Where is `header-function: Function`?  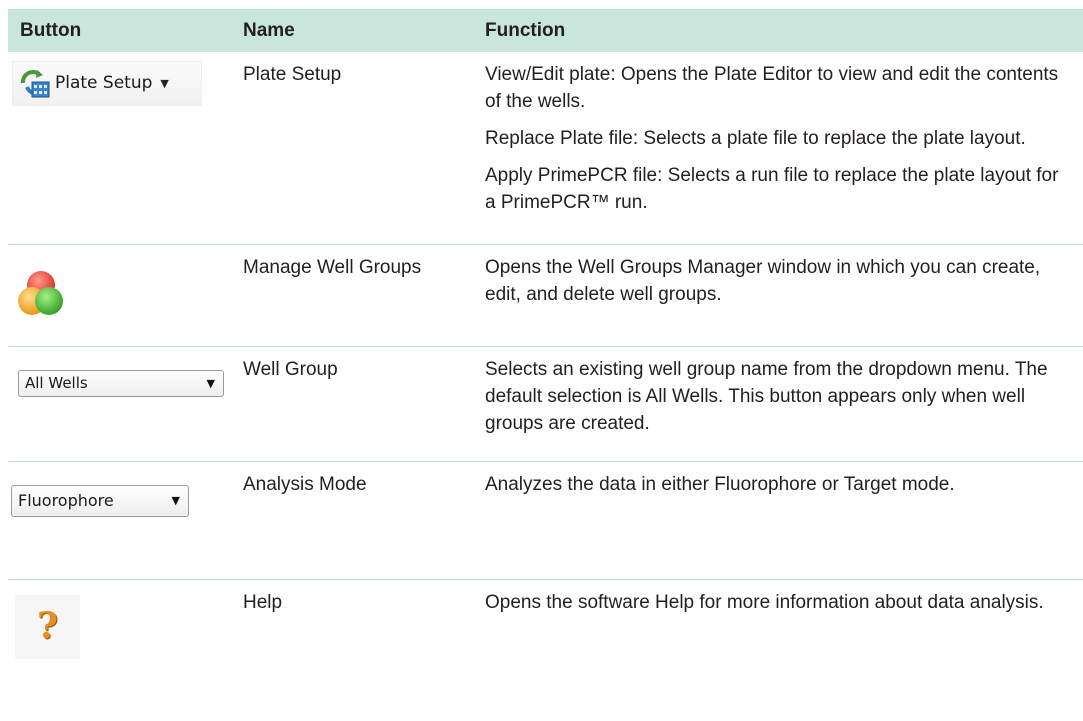
header-function: Function is located at coordinates (525, 30).